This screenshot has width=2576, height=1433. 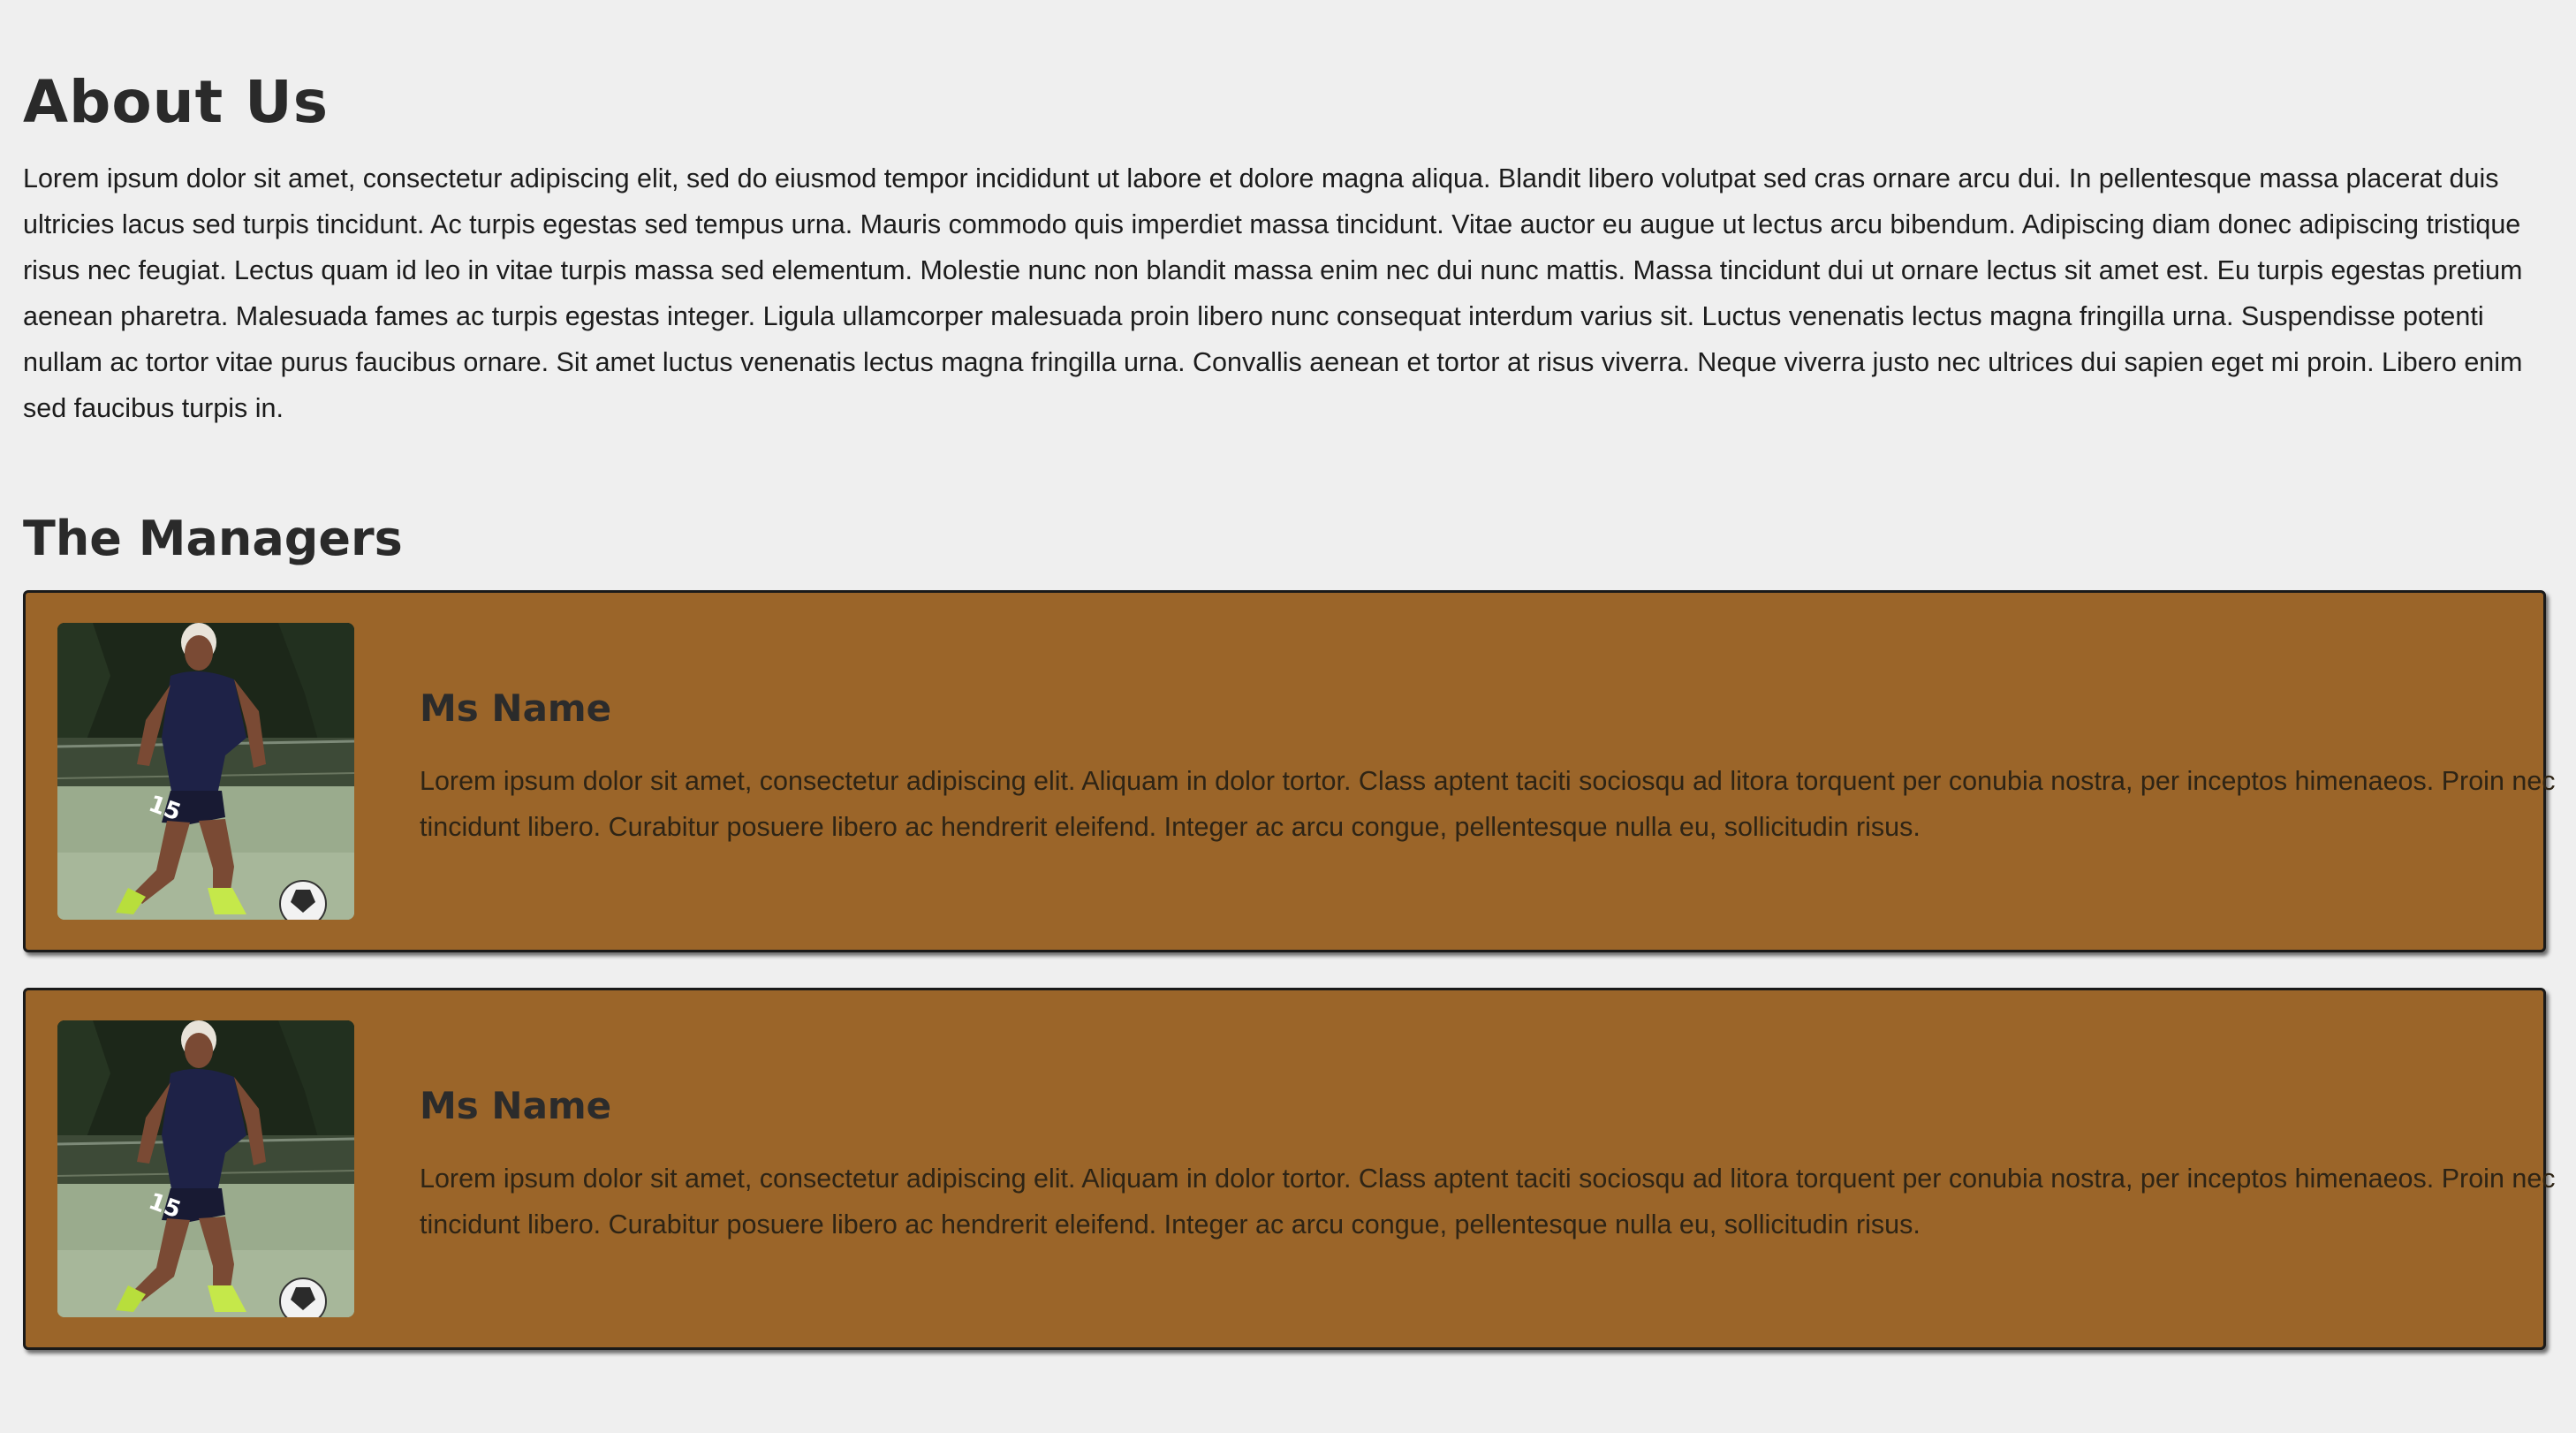 I want to click on managers-heading: The Managers, so click(x=213, y=538).